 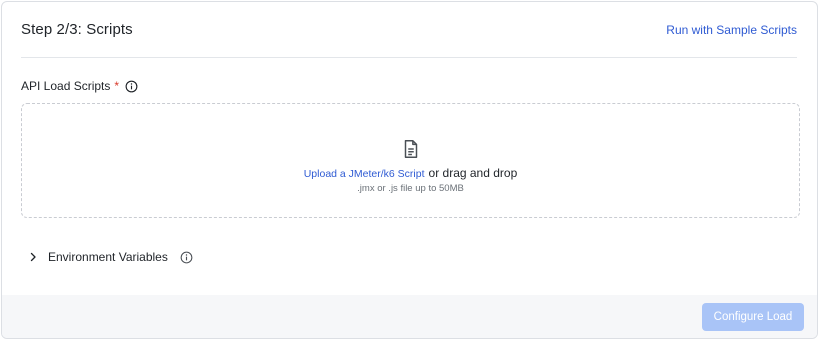 What do you see at coordinates (473, 172) in the screenshot?
I see `drag-drop-text: or drag and drop` at bounding box center [473, 172].